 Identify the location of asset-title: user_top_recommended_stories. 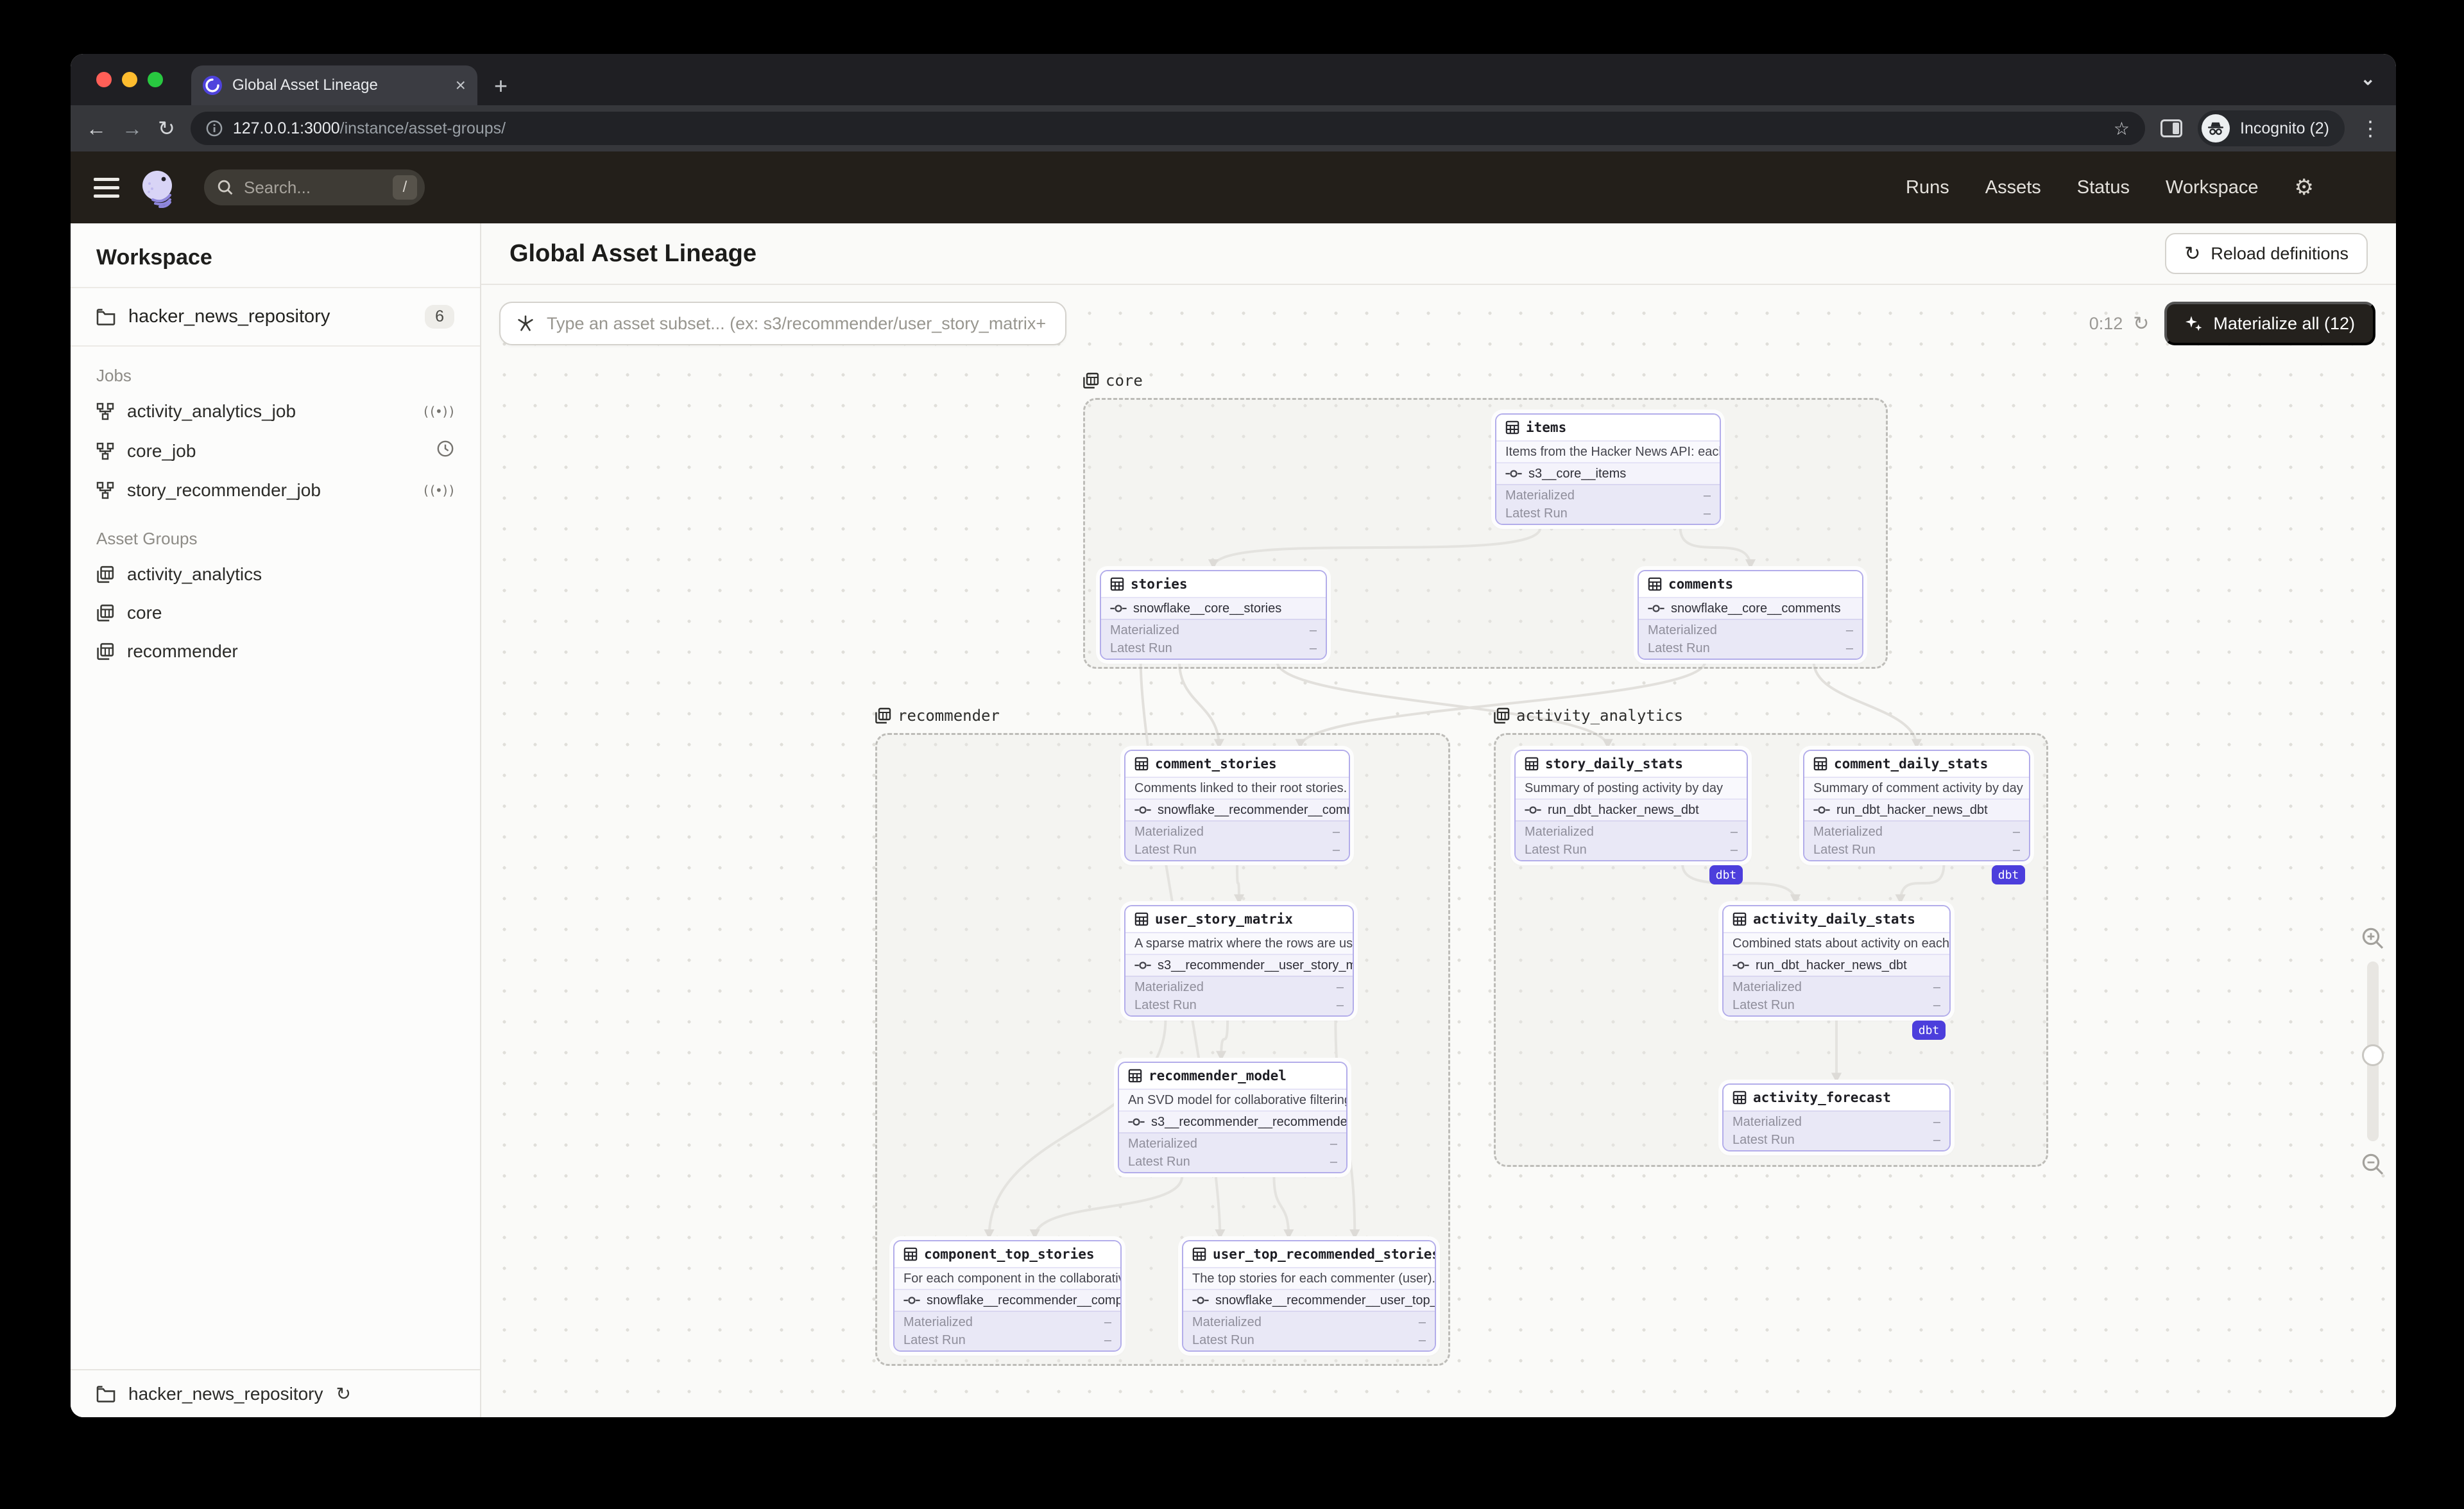
(1309, 1254).